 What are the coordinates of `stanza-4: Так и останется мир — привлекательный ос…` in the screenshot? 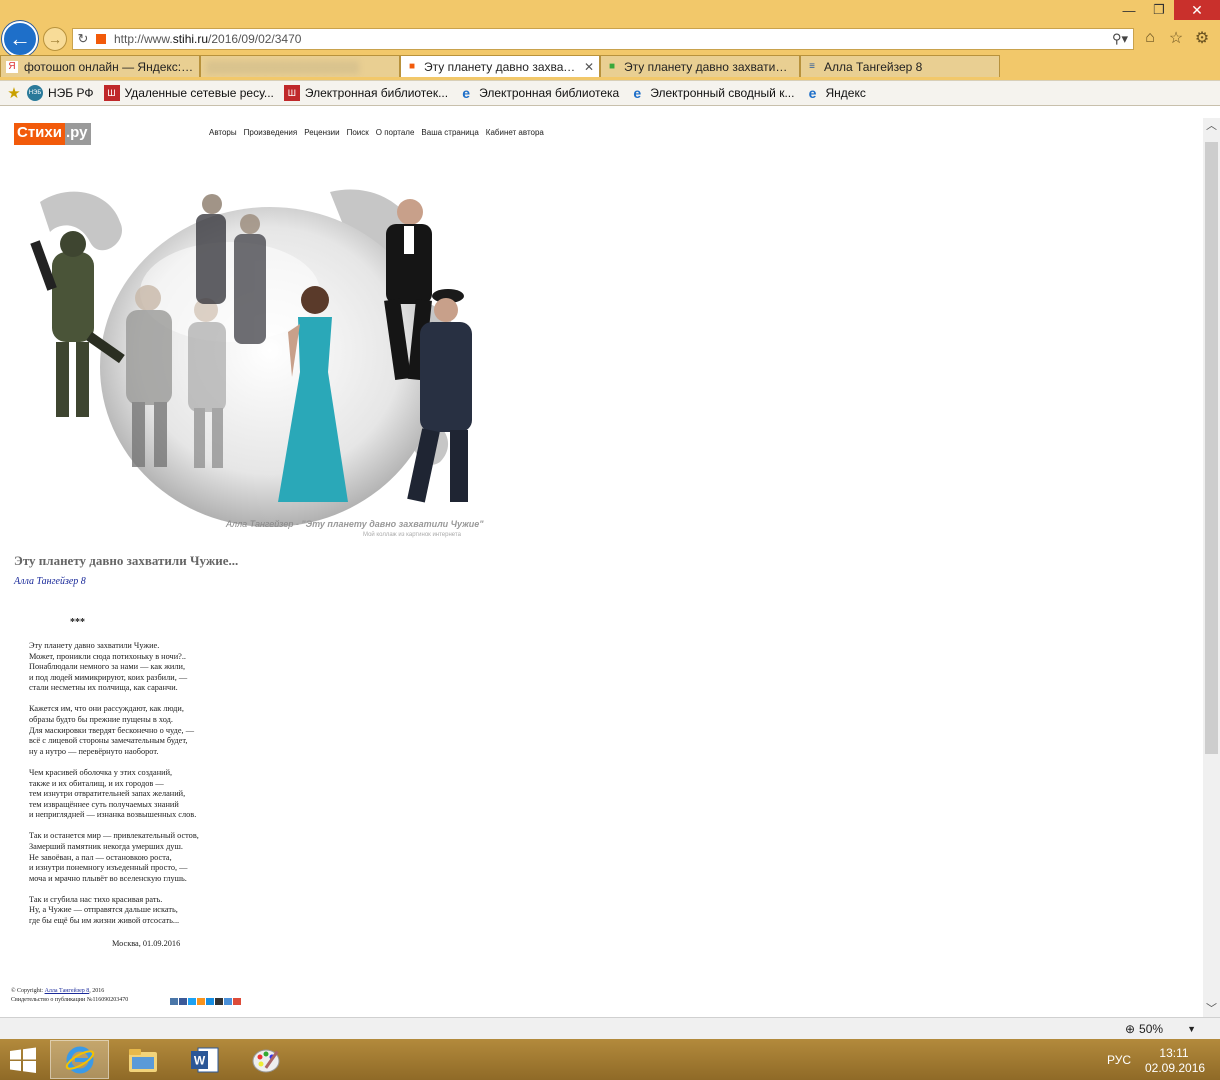 It's located at (114, 857).